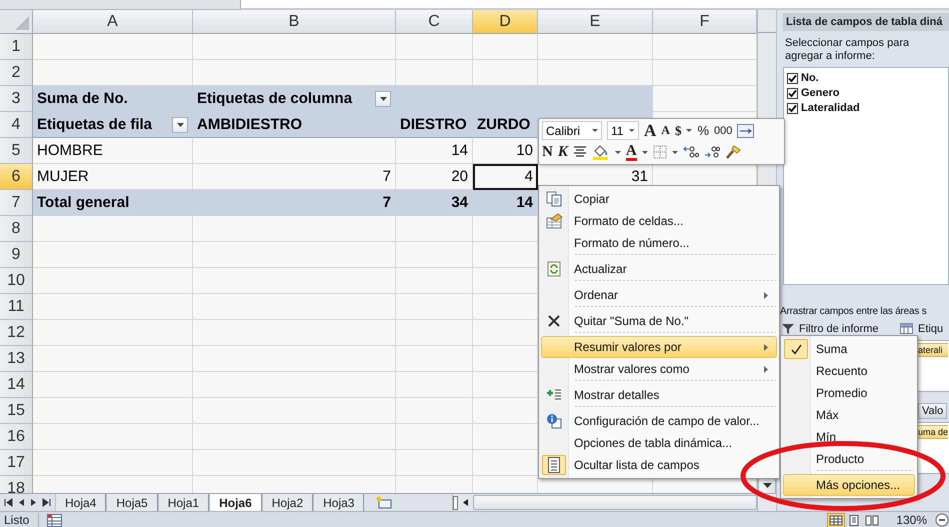 This screenshot has height=527, width=949. I want to click on table-cell: HOMBRE, so click(113, 151).